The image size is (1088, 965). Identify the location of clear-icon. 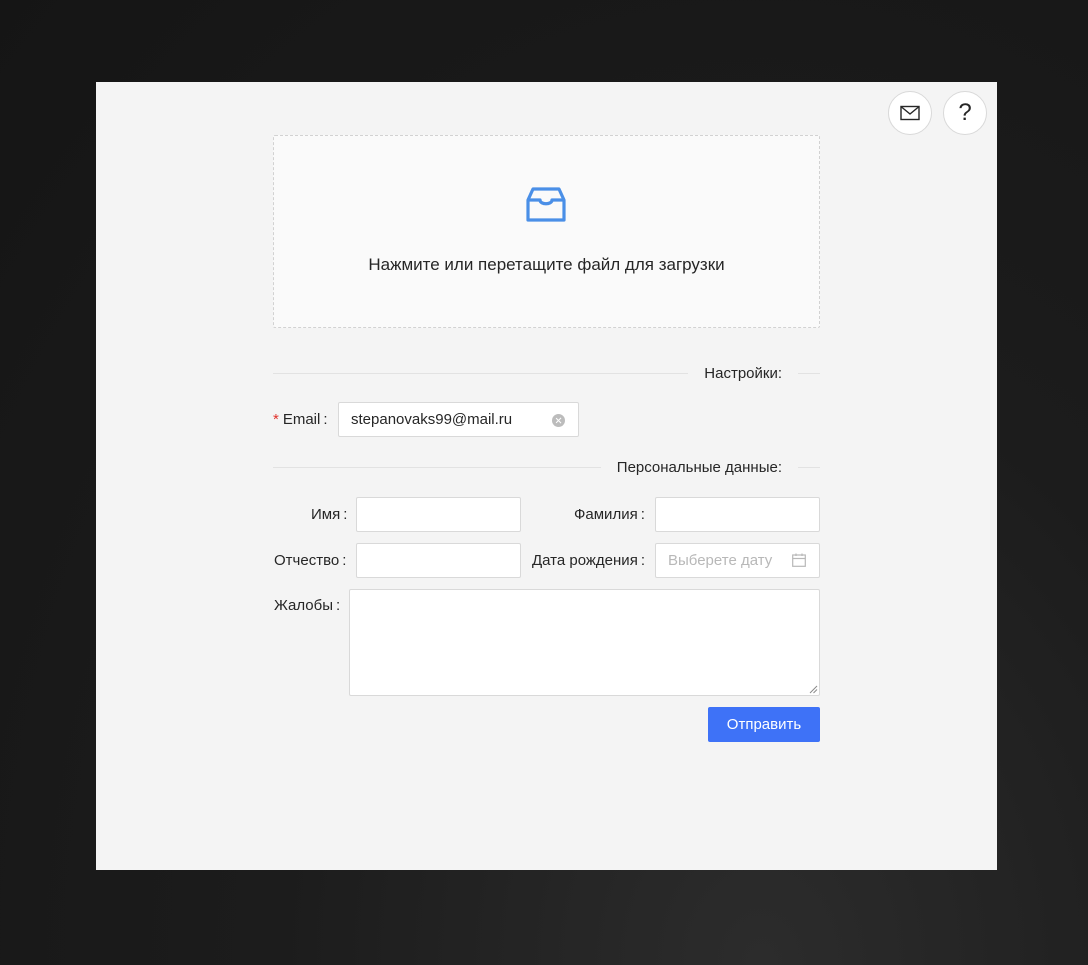
(558, 420).